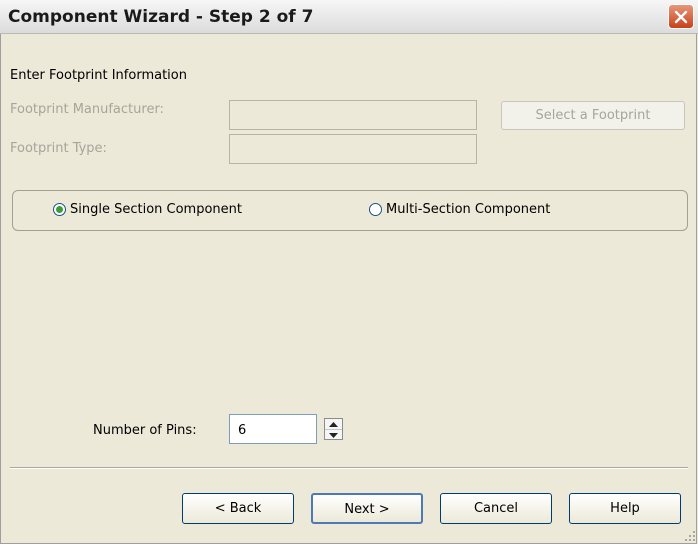 The height and width of the screenshot is (544, 698). I want to click on select-footprint-button: Select a Footprint, so click(593, 115).